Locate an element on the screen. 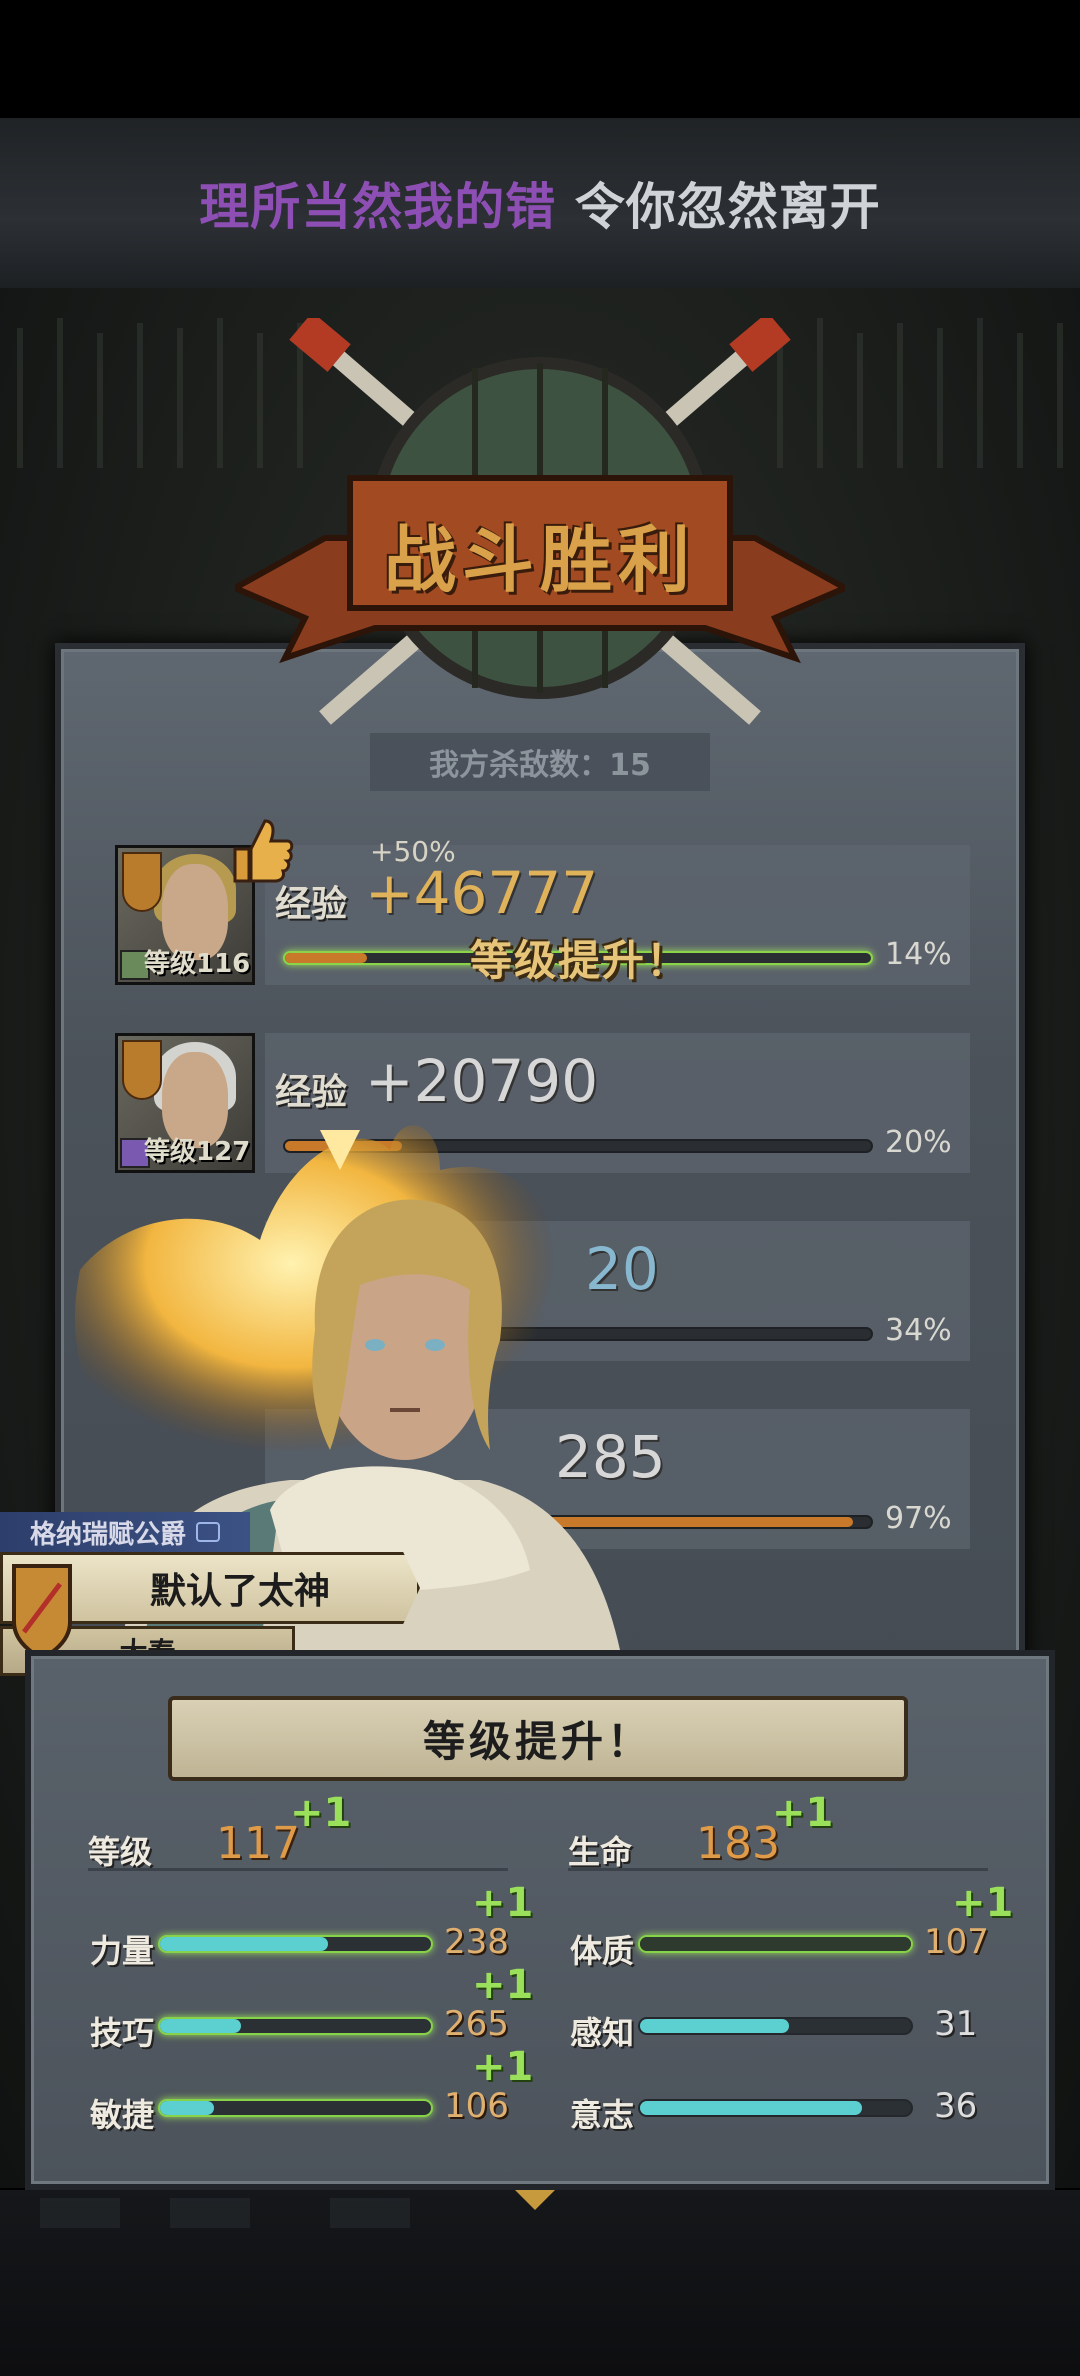  level-plus: +1 is located at coordinates (321, 1813).